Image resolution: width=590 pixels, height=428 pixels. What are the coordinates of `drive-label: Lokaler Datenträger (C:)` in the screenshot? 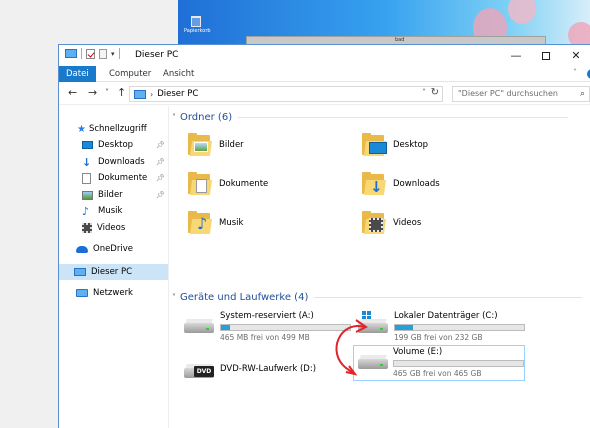 It's located at (446, 316).